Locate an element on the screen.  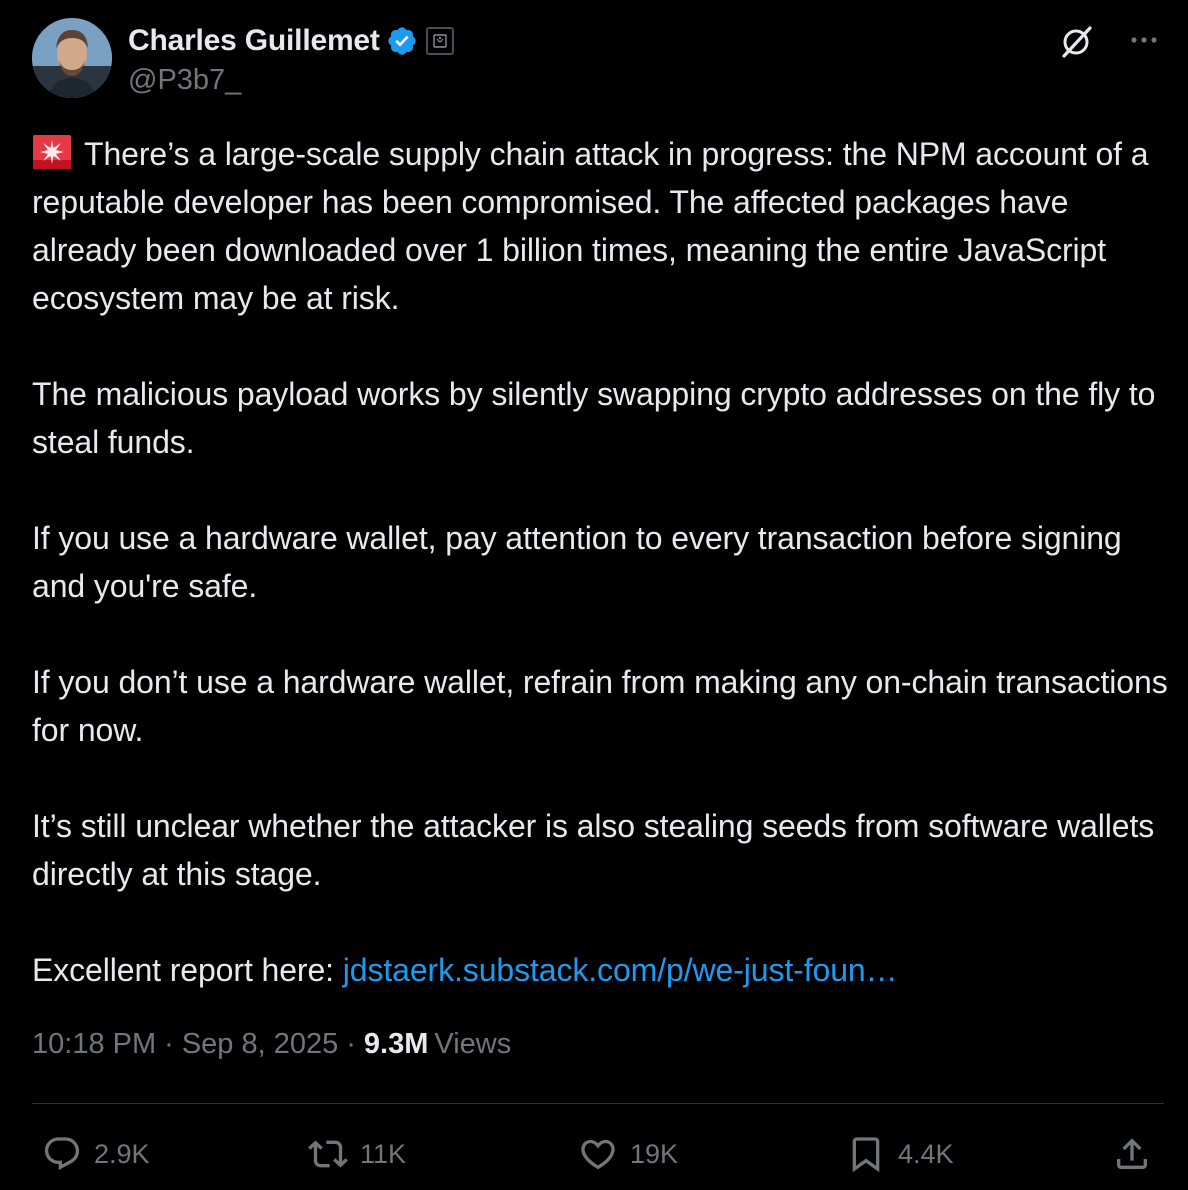
views-label: Views is located at coordinates (473, 1044).